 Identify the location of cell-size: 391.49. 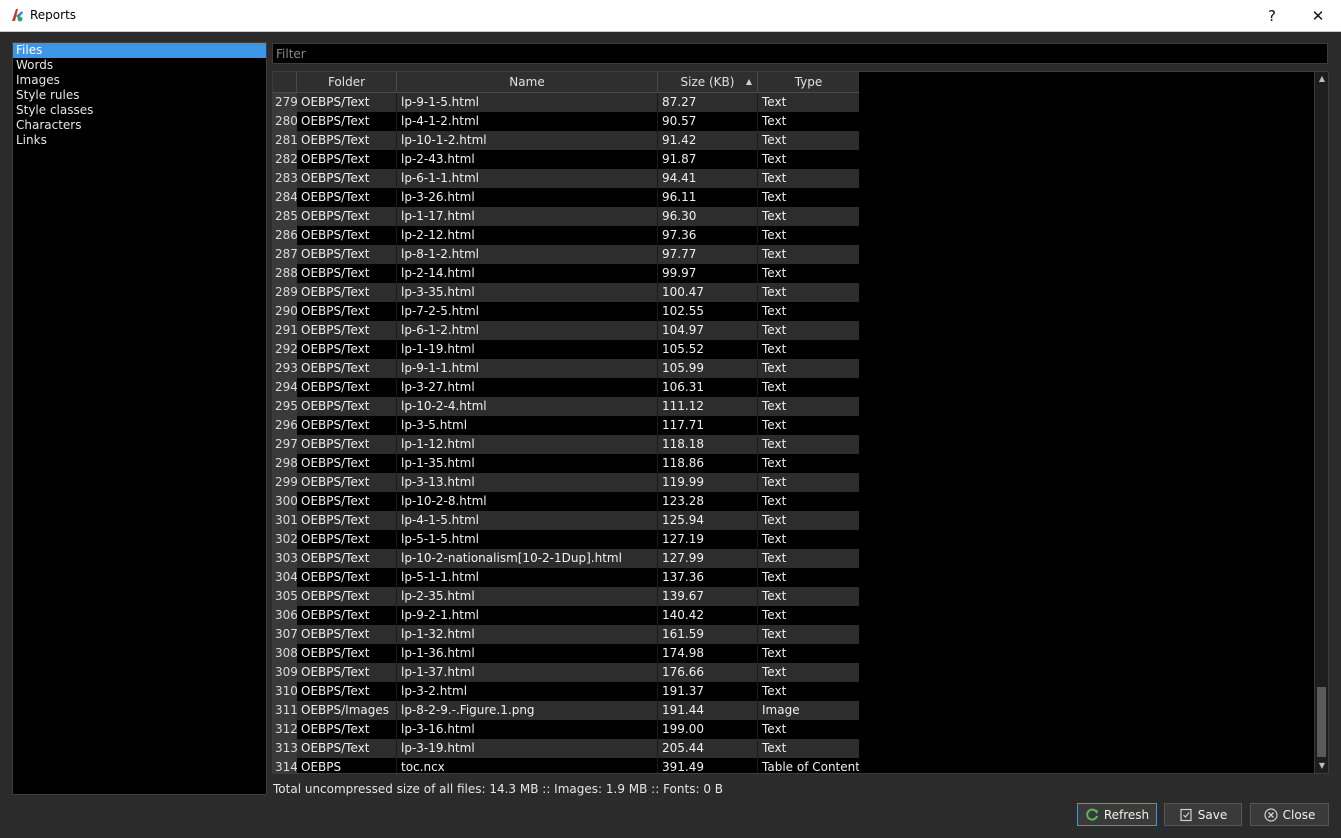
(708, 765).